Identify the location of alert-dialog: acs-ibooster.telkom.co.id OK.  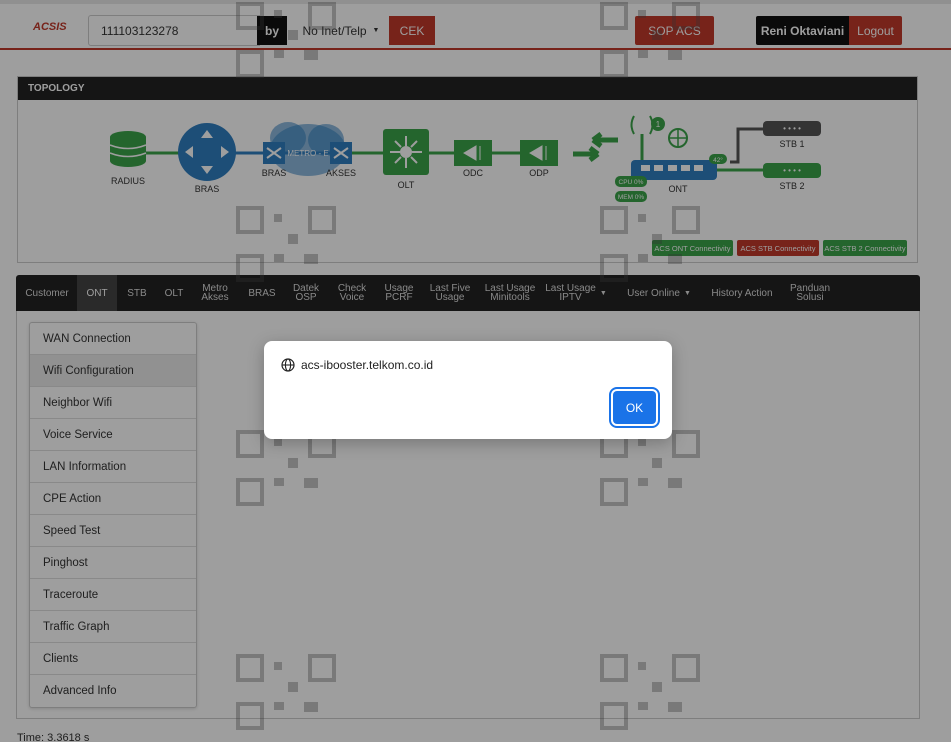
(468, 390).